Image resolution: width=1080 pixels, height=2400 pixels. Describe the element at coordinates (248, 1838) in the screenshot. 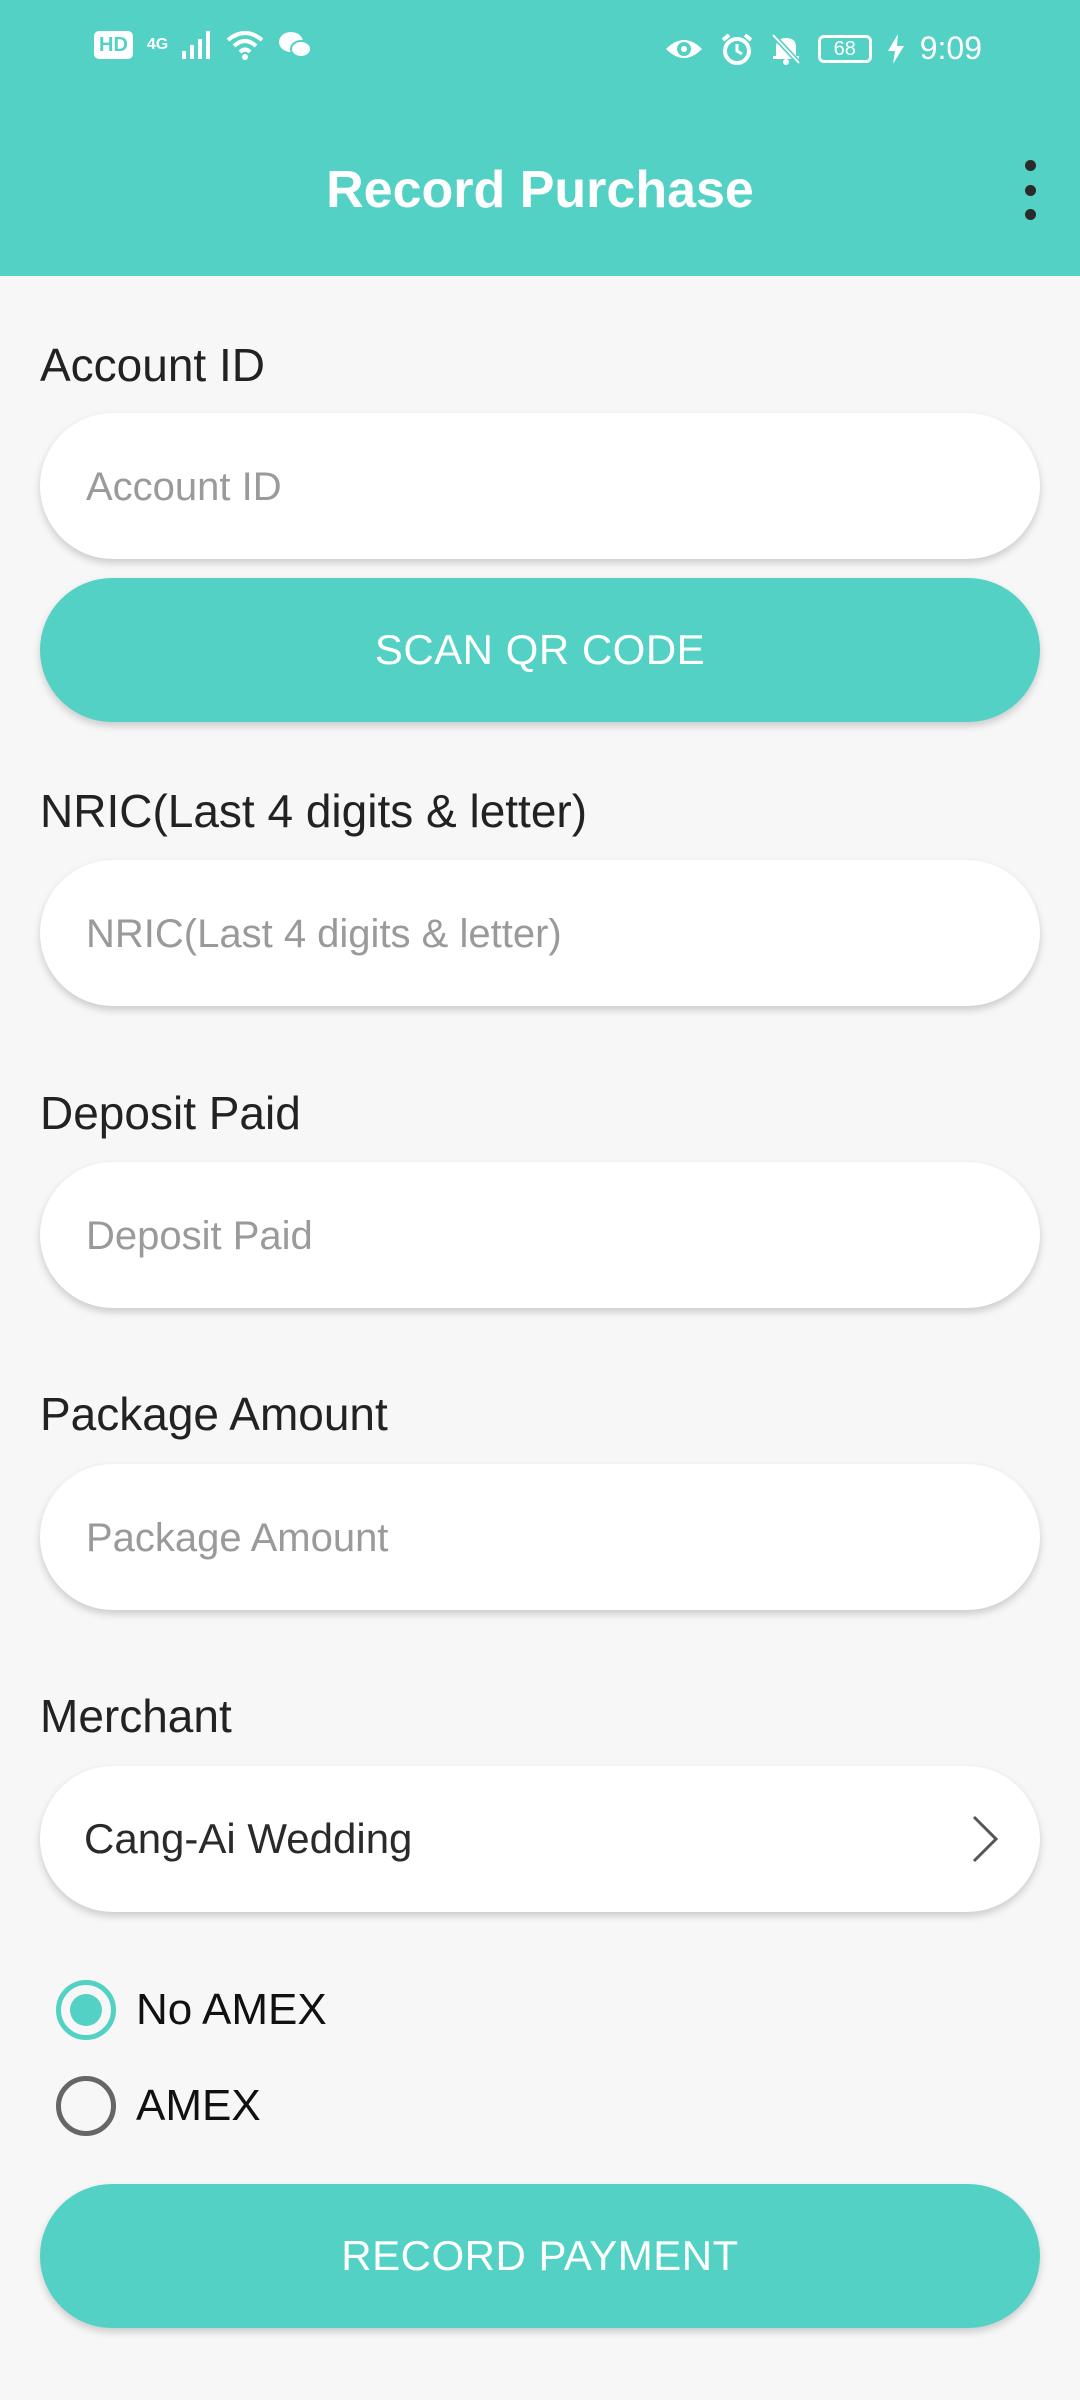

I see `merchant-value: Cang-Ai Wedding` at that location.